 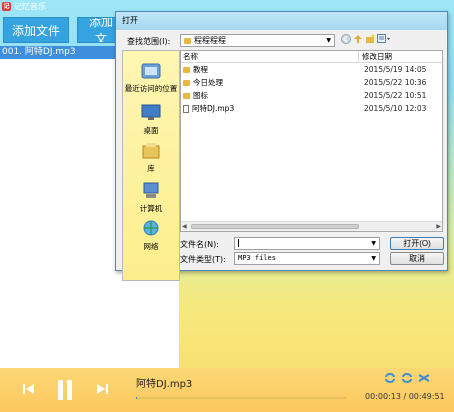 I want to click on place-network: 网络, so click(x=151, y=235).